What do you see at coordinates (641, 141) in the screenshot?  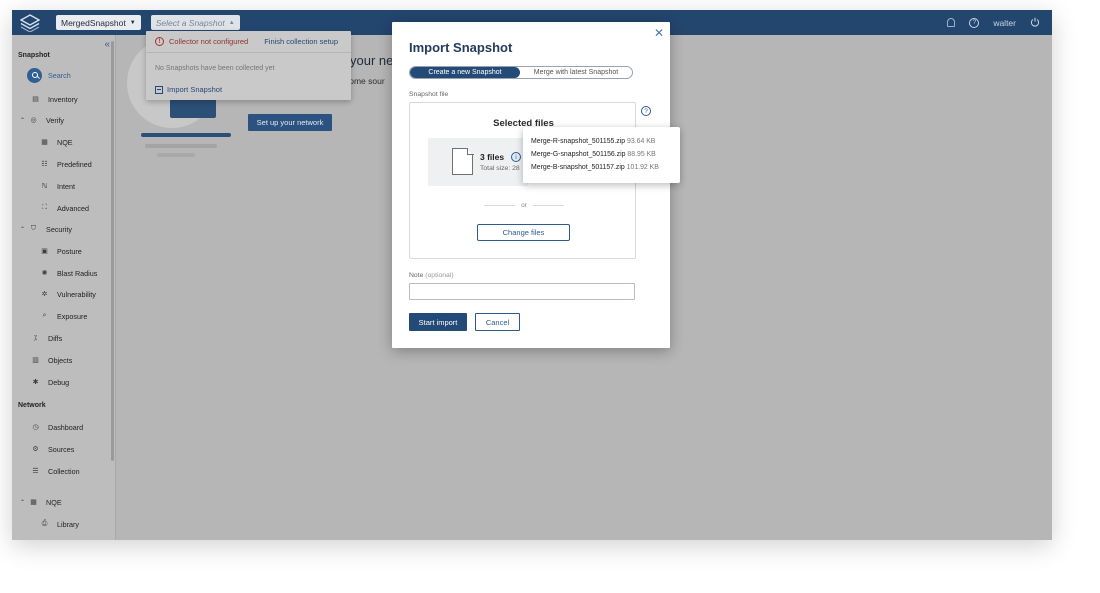 I see `file-size: 93.64 KB` at bounding box center [641, 141].